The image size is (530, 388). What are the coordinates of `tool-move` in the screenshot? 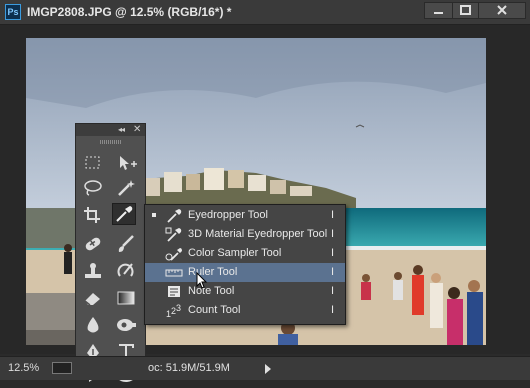 It's located at (126, 163).